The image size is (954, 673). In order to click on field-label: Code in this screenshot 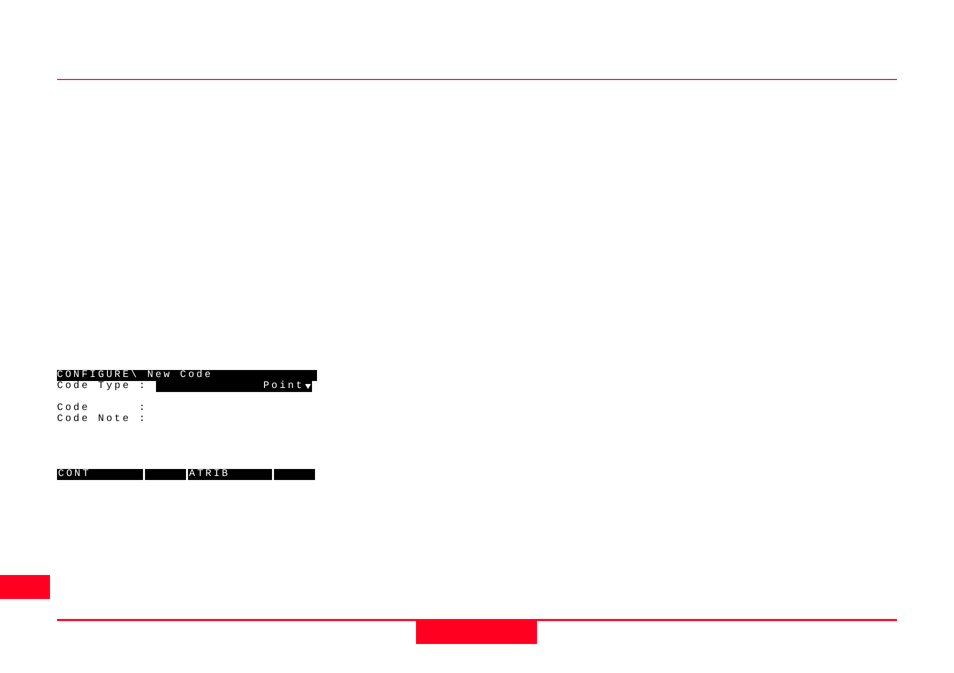, I will do `click(74, 408)`.